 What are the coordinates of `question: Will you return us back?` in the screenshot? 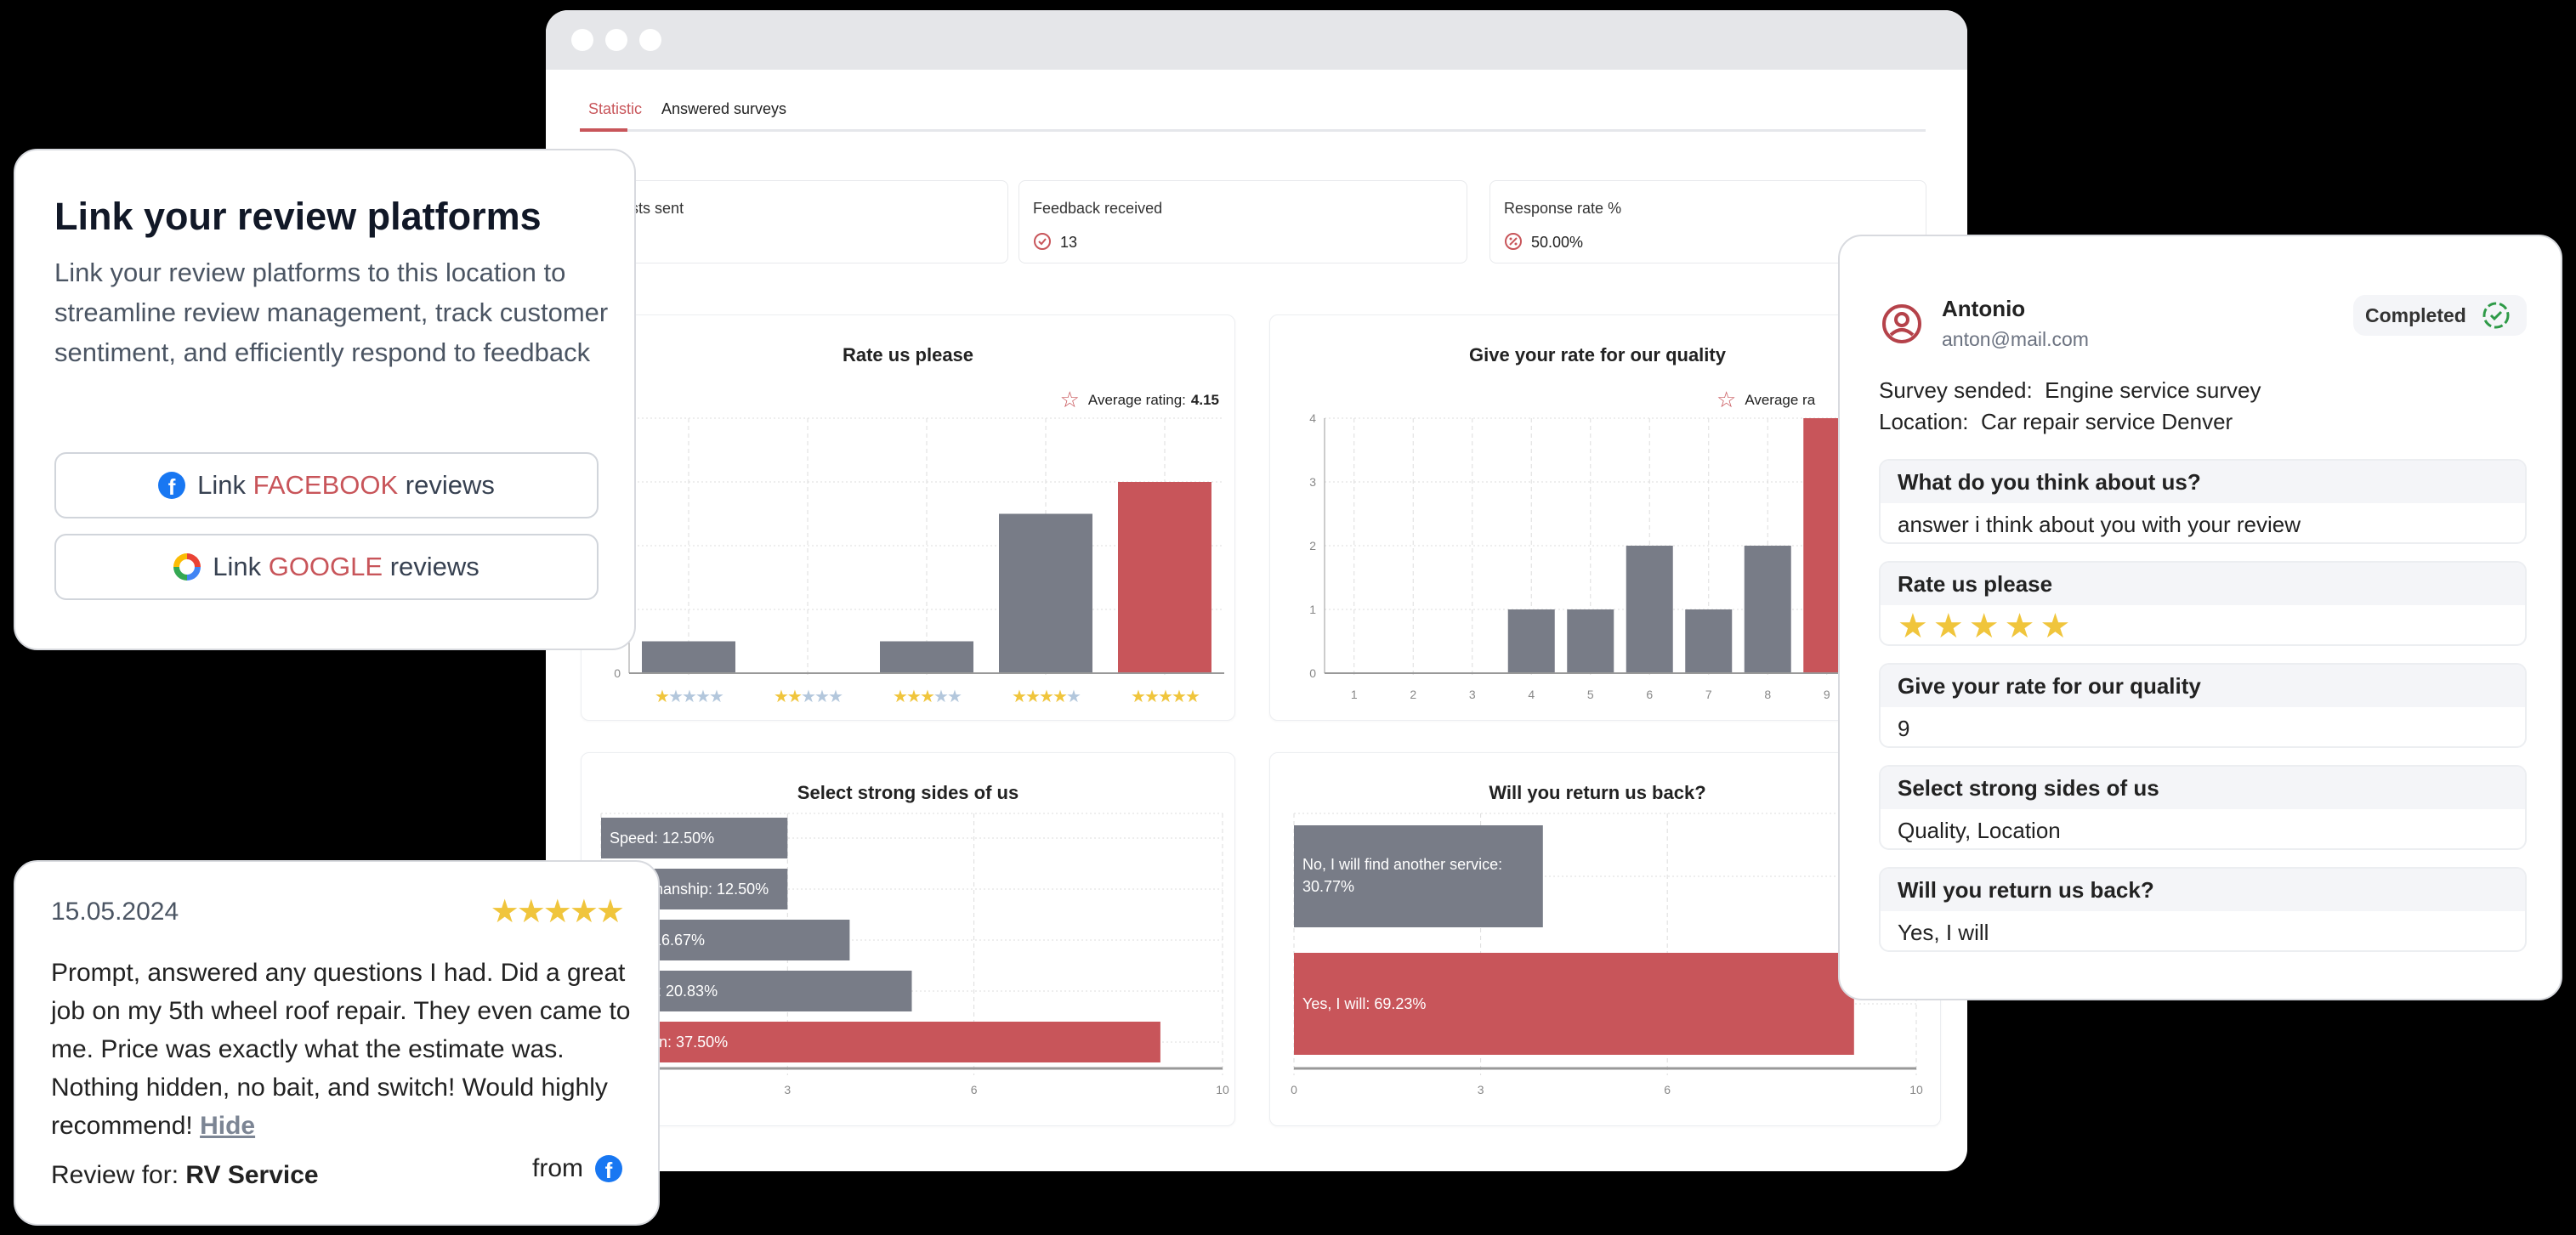 It's located at (2203, 890).